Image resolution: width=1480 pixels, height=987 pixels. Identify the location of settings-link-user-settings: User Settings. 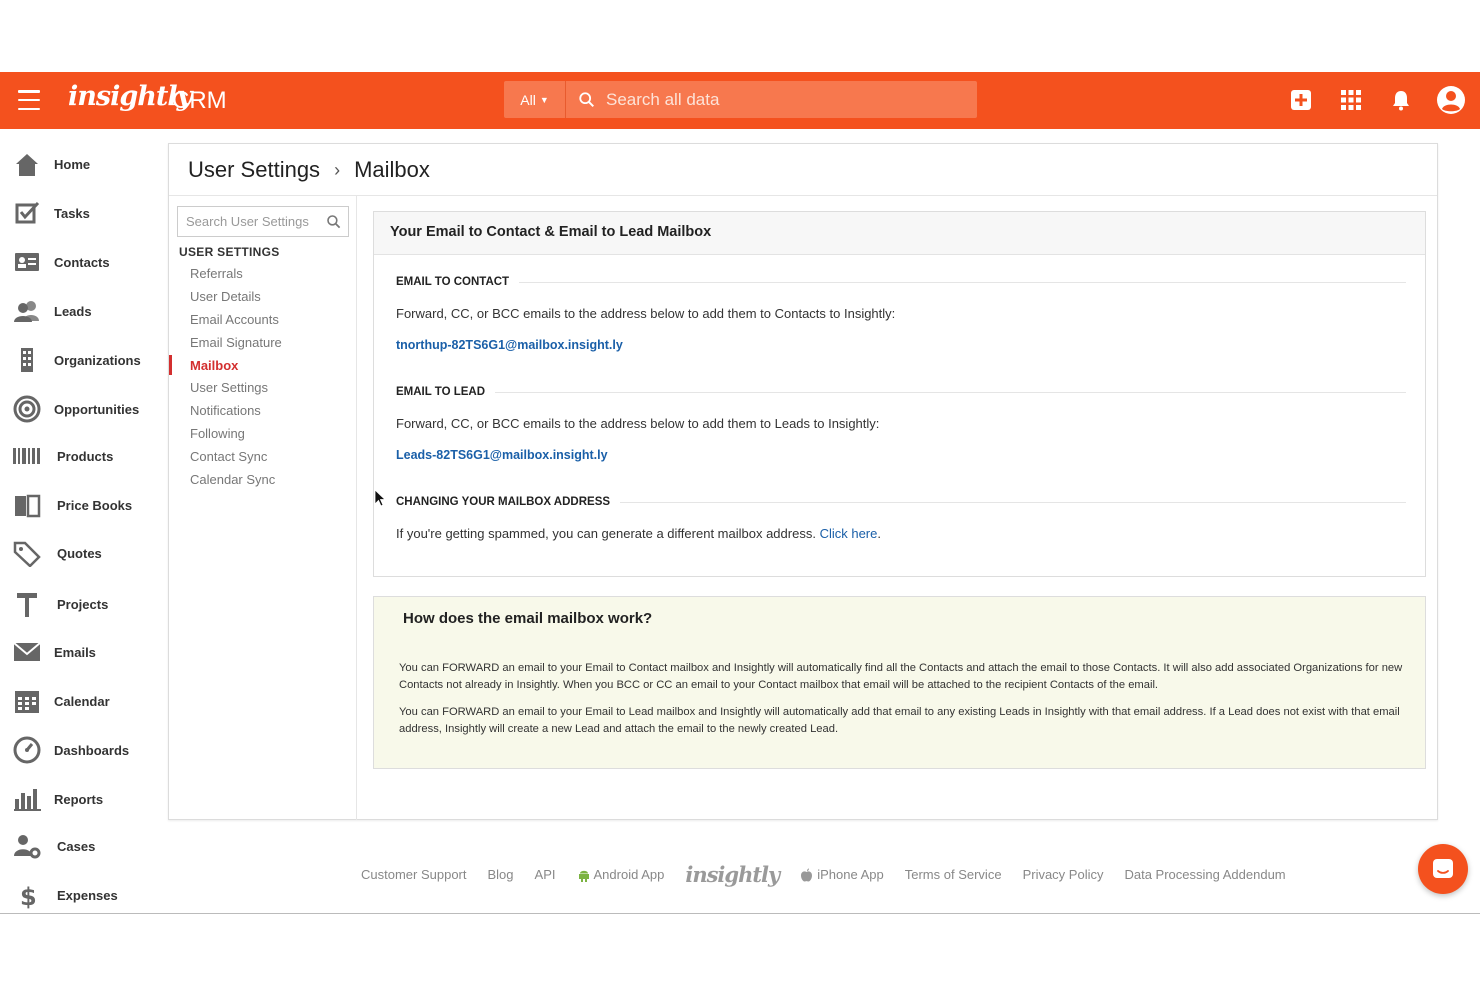
(229, 387).